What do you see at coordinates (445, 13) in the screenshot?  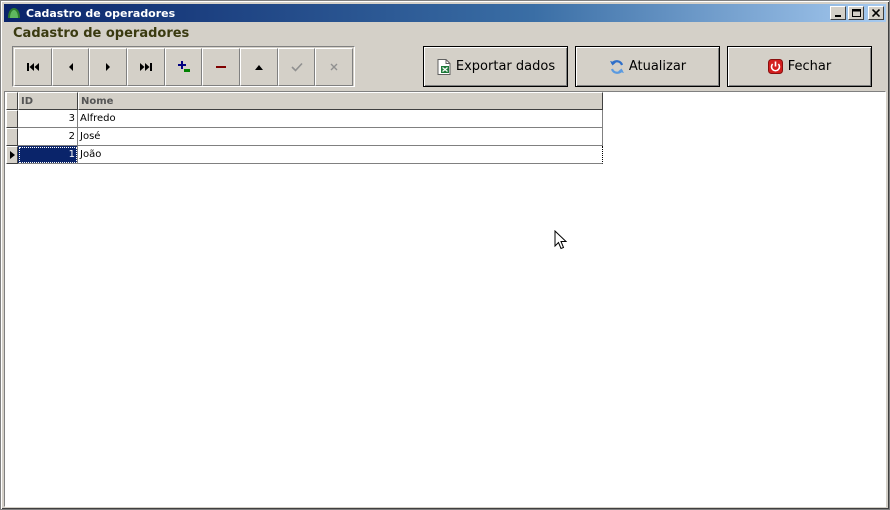 I see `title-bar: Cadastro de operadores` at bounding box center [445, 13].